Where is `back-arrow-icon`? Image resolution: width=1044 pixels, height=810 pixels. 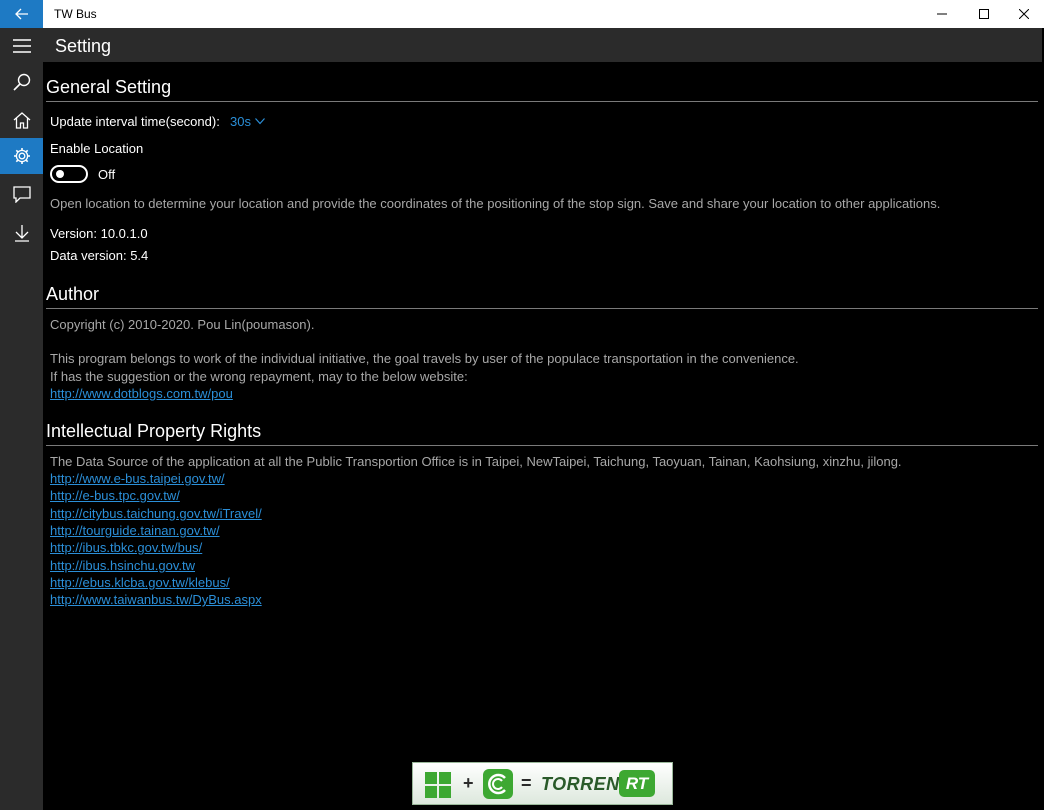
back-arrow-icon is located at coordinates (21, 14).